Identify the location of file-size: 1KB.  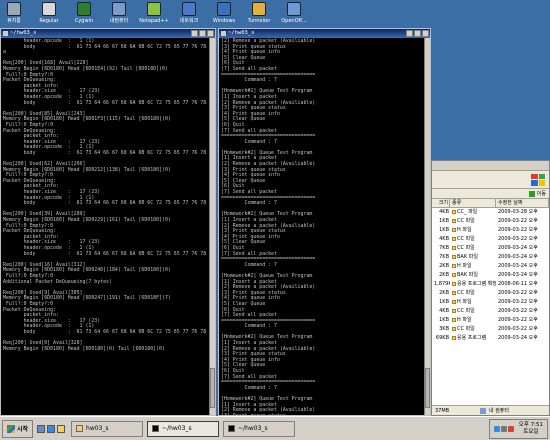
(444, 221).